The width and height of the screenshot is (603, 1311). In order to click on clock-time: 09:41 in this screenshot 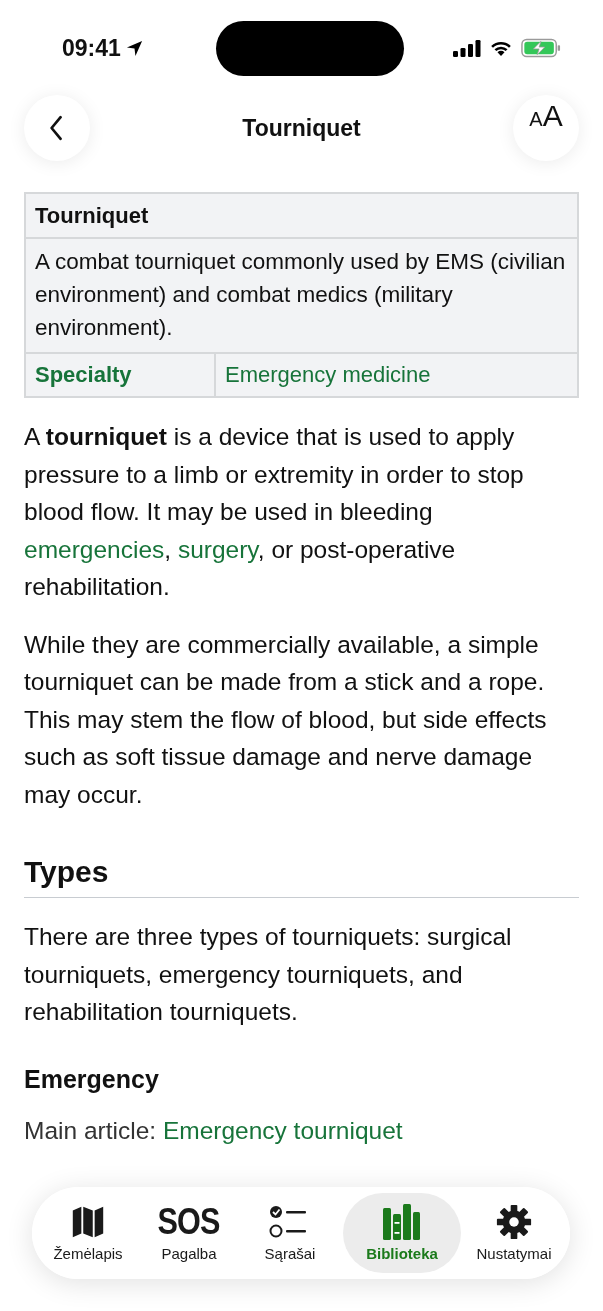, I will do `click(91, 48)`.